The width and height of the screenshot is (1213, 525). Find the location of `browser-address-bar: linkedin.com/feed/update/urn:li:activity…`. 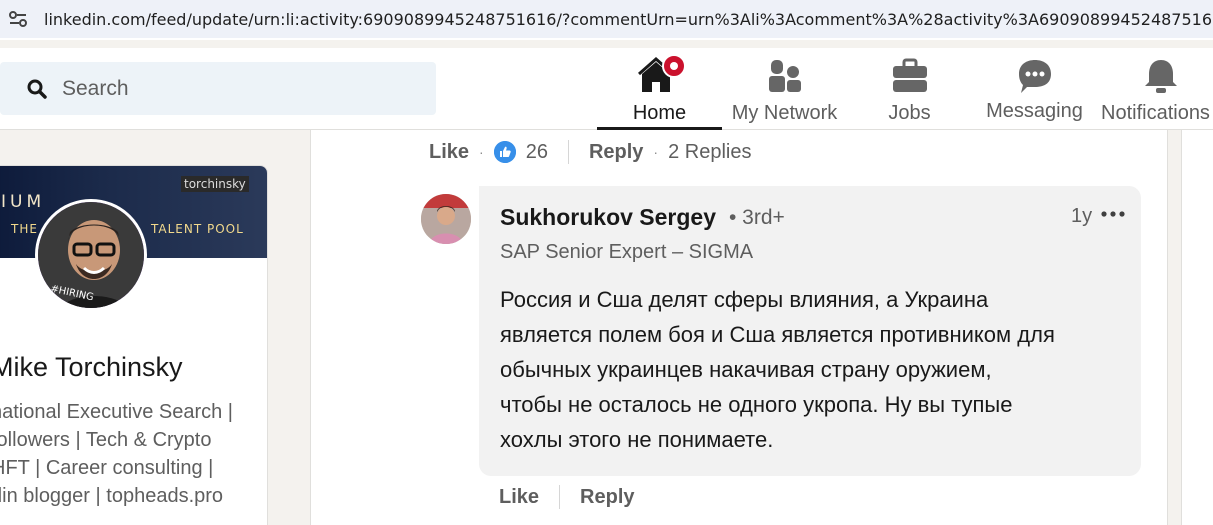

browser-address-bar: linkedin.com/feed/update/urn:li:activity… is located at coordinates (606, 20).